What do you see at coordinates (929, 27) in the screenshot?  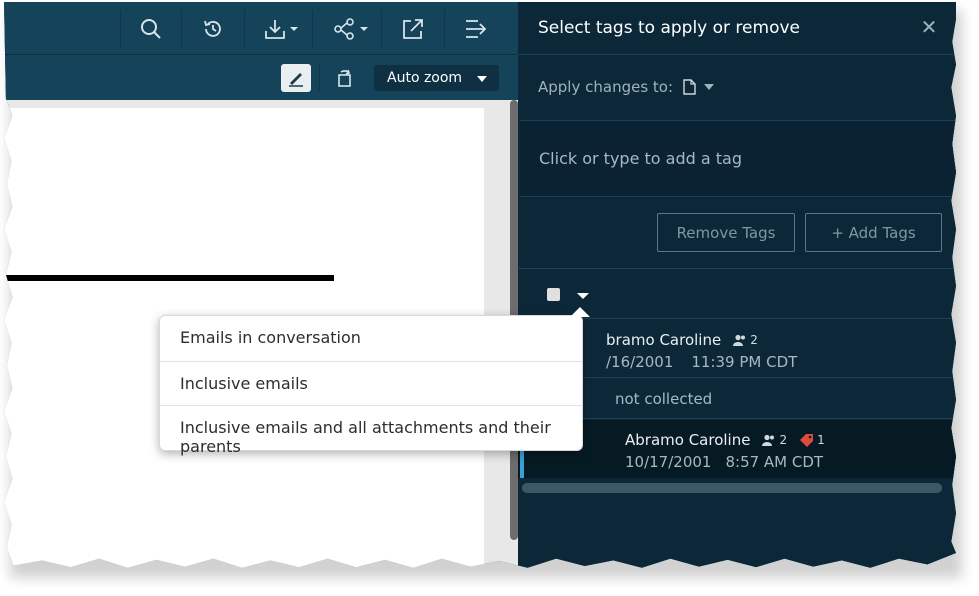 I see `close-icon: ✕` at bounding box center [929, 27].